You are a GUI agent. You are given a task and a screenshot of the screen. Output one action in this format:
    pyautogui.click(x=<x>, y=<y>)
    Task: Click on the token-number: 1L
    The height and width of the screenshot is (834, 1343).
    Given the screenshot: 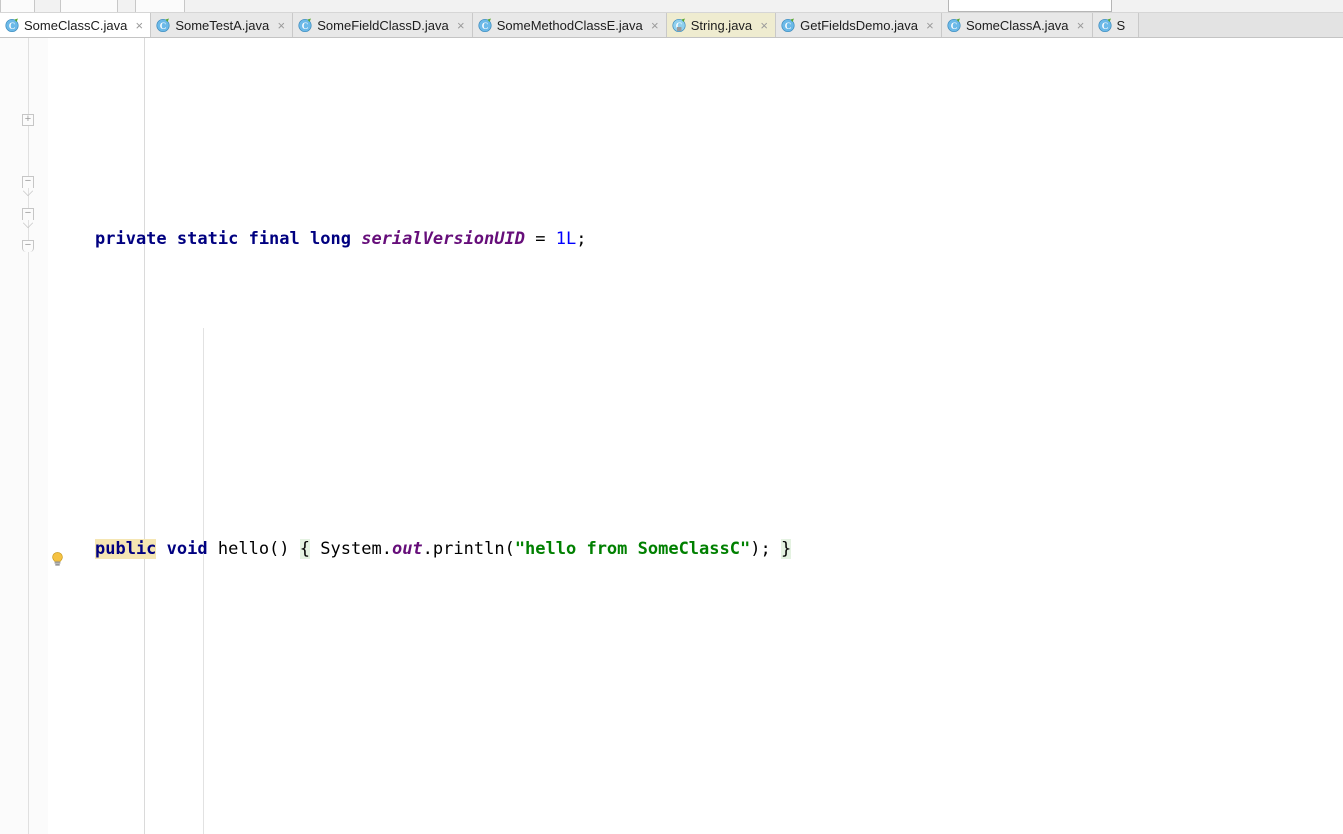 What is the action you would take?
    pyautogui.click(x=566, y=239)
    